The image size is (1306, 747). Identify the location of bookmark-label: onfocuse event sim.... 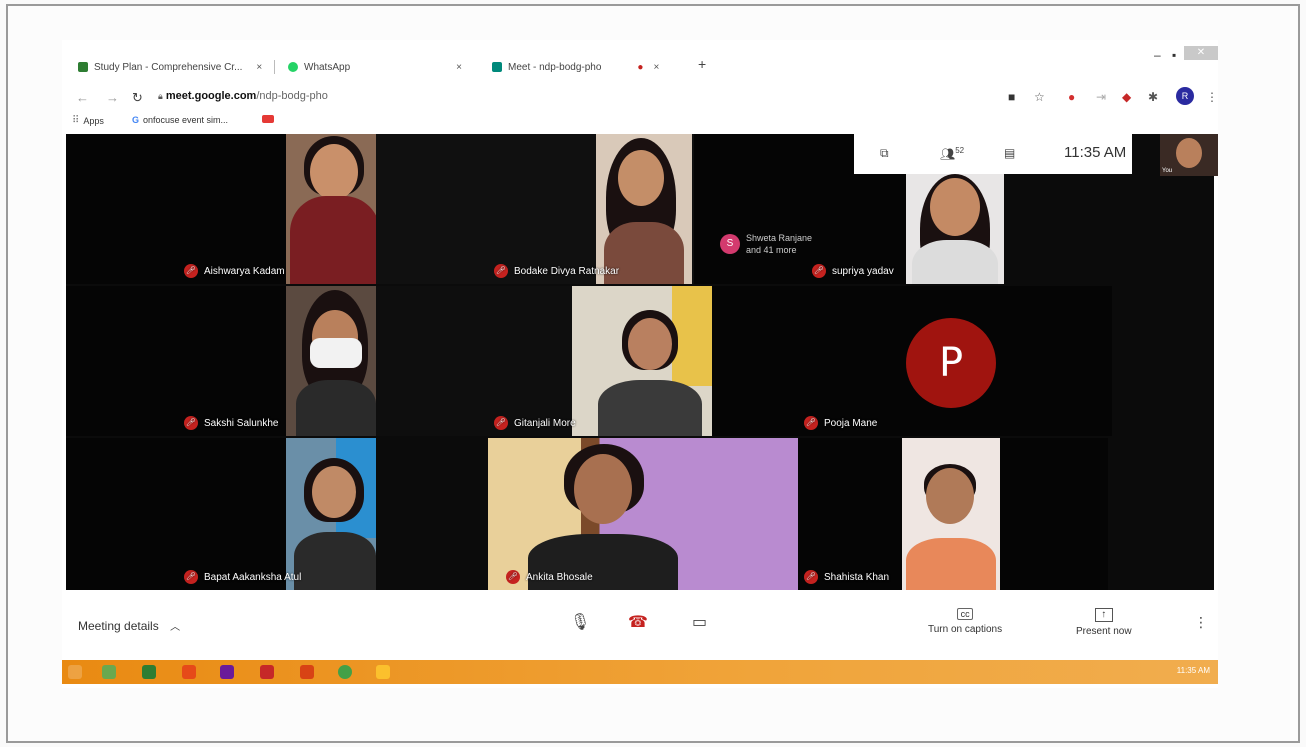
(186, 120).